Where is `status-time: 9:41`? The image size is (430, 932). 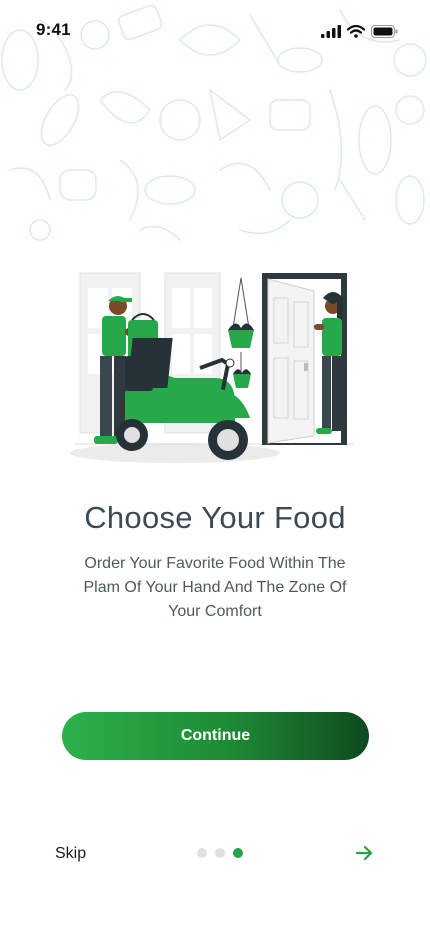
status-time: 9:41 is located at coordinates (53, 29).